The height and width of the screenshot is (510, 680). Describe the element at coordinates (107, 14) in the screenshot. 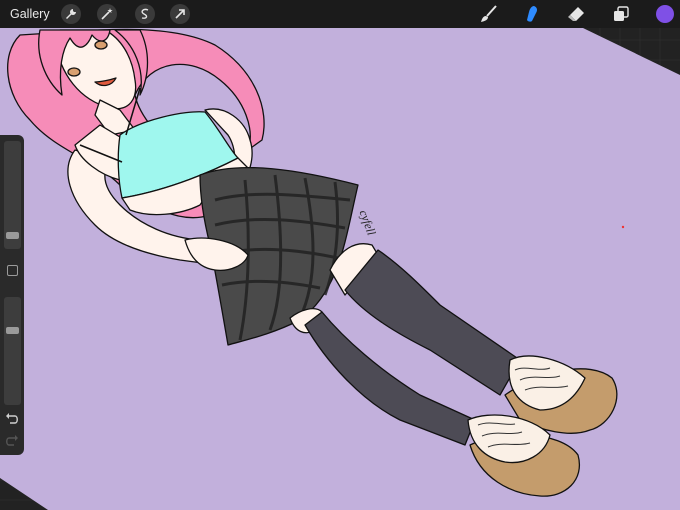

I see `magic-wand-icon` at that location.